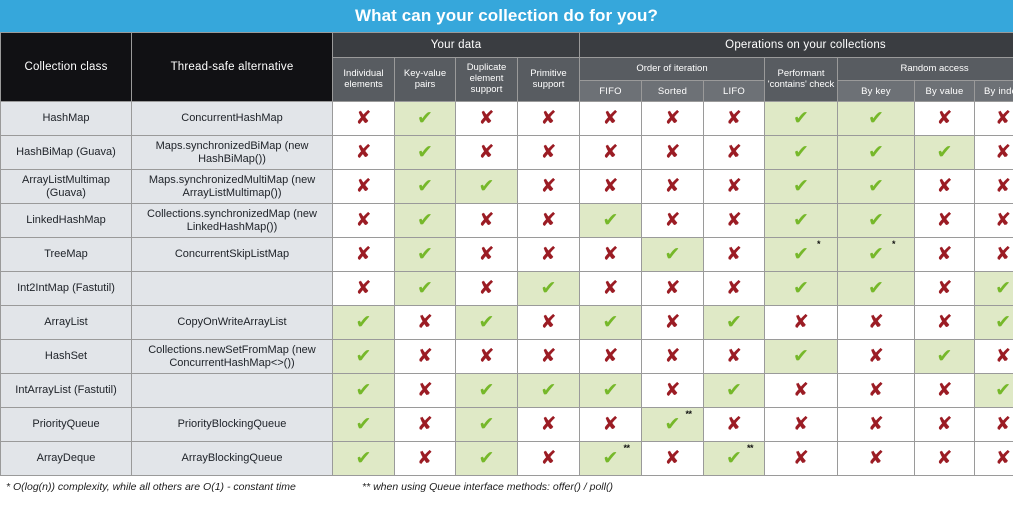 The height and width of the screenshot is (519, 1013). Describe the element at coordinates (232, 254) in the screenshot. I see `thread-safe-alternative-label: ConcurrentSkipListMap` at that location.